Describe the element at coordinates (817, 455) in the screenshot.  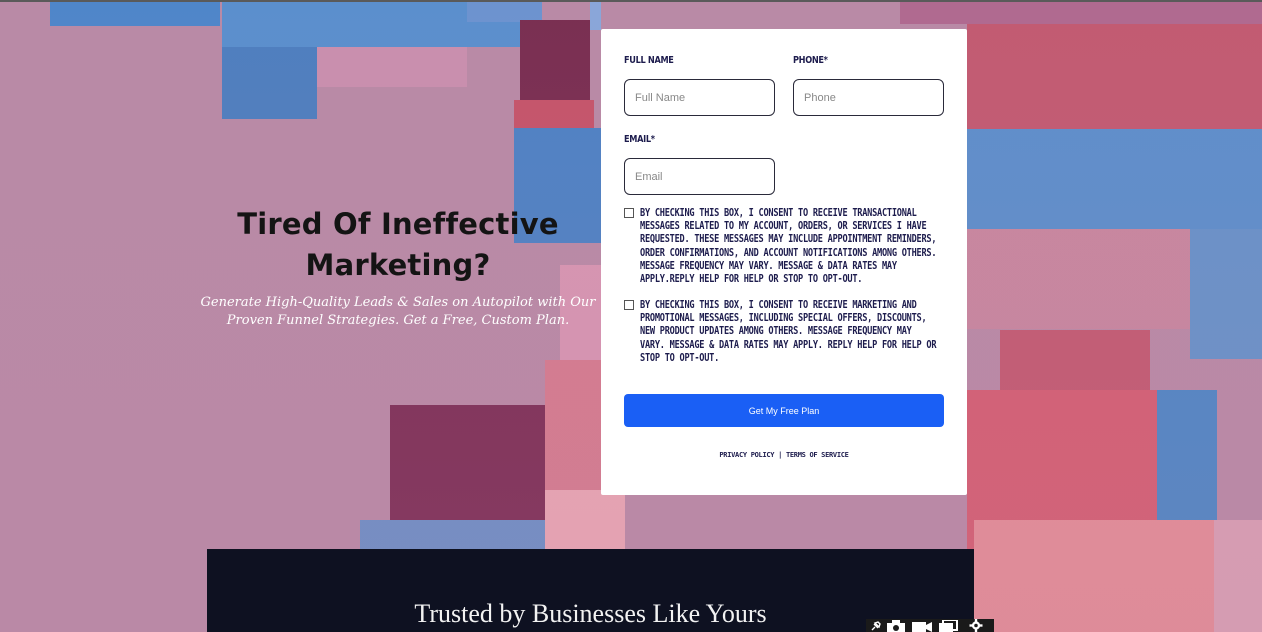
I see `terms-of-service-link: TERMS OF SERVICE` at that location.